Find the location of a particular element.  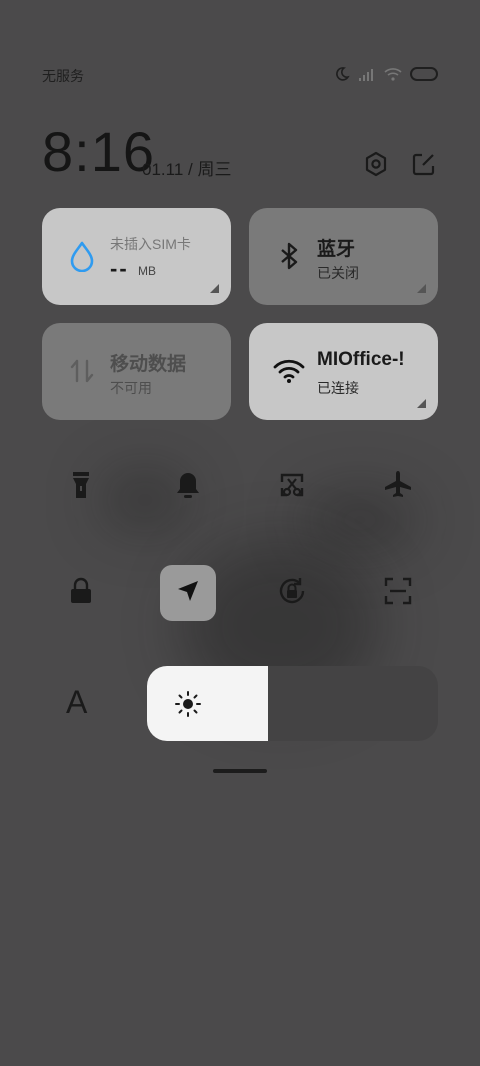

location-toggle is located at coordinates (188, 593).